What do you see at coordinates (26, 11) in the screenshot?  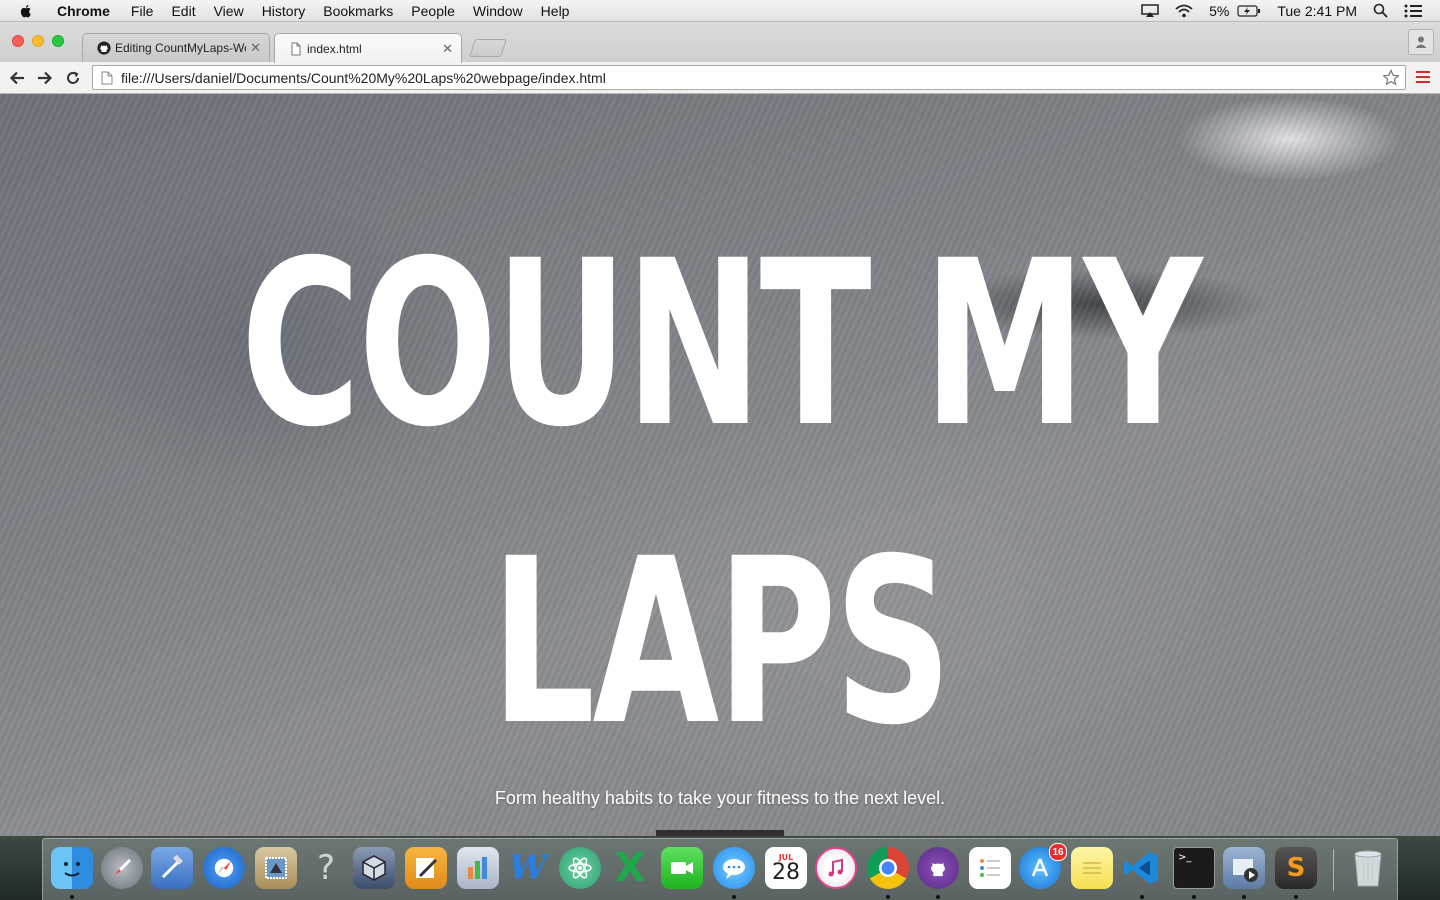 I see `apple-menu-icon` at bounding box center [26, 11].